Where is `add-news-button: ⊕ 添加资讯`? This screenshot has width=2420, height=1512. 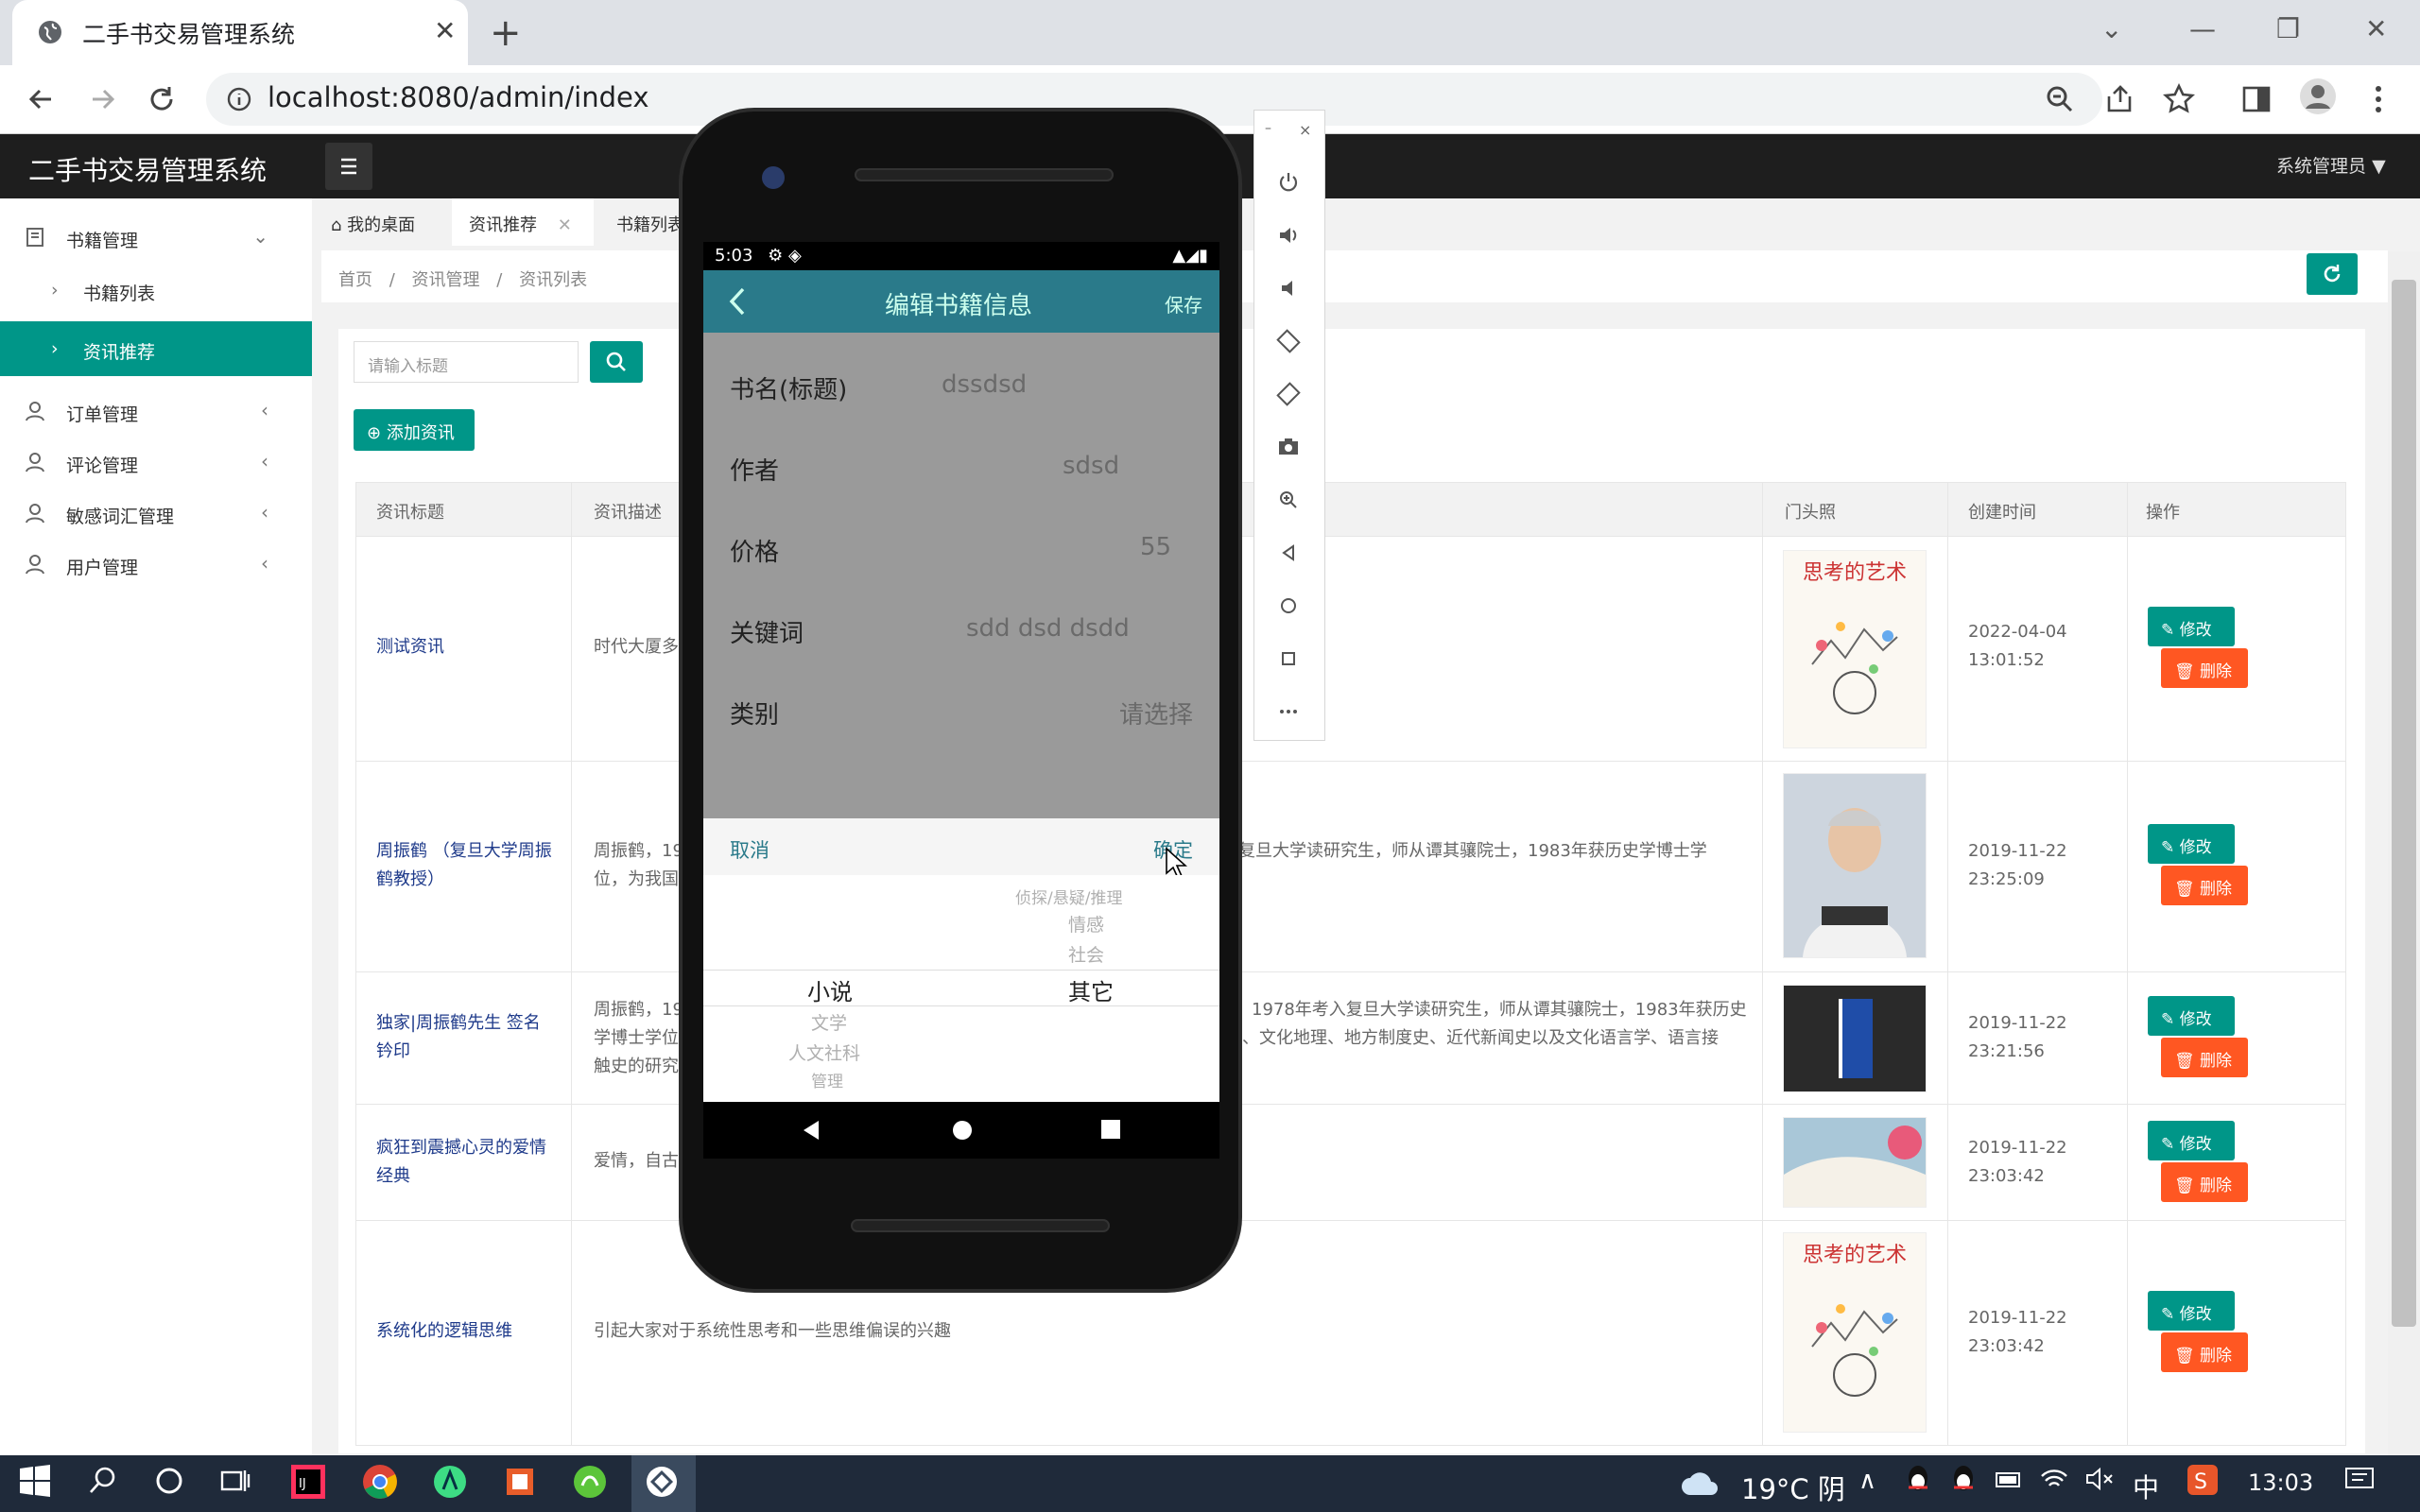
add-news-button: ⊕ 添加资讯 is located at coordinates (414, 430).